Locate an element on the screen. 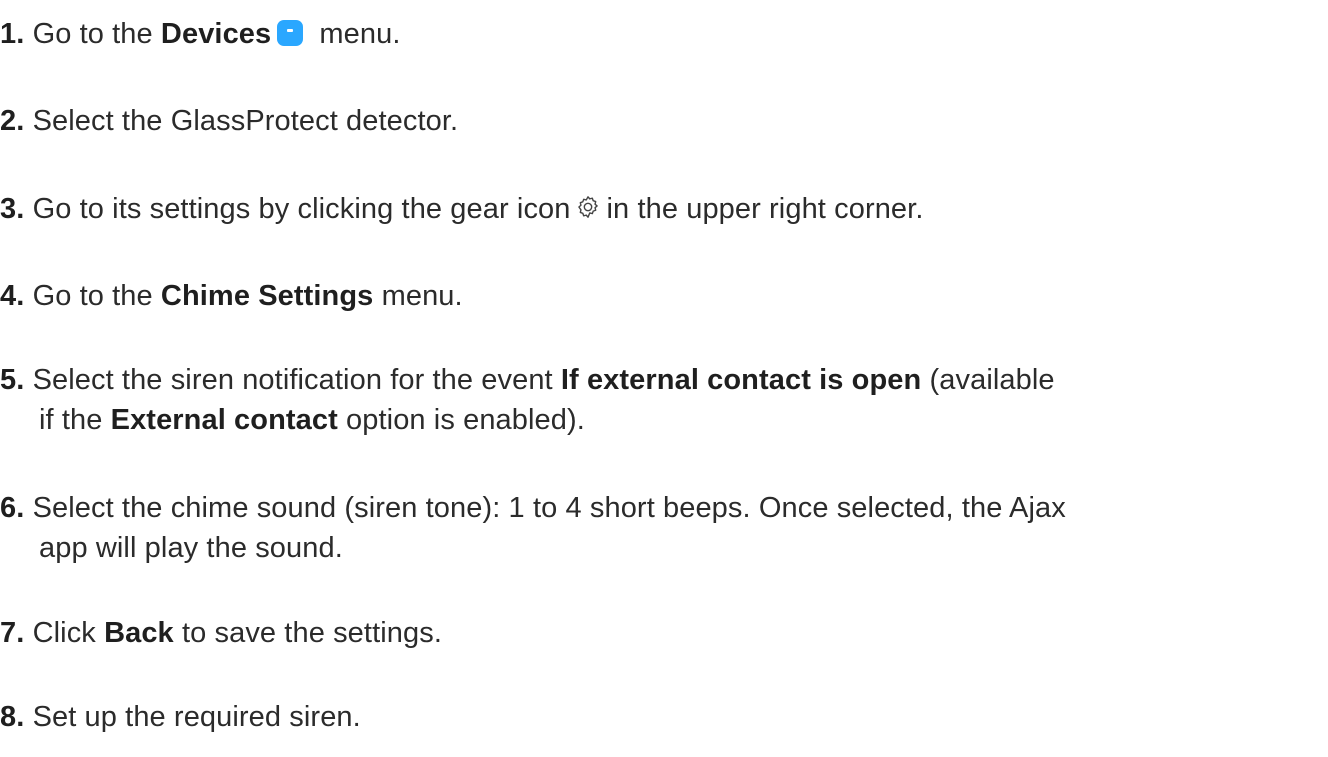 The image size is (1328, 757). step-number: 7. is located at coordinates (12, 633).